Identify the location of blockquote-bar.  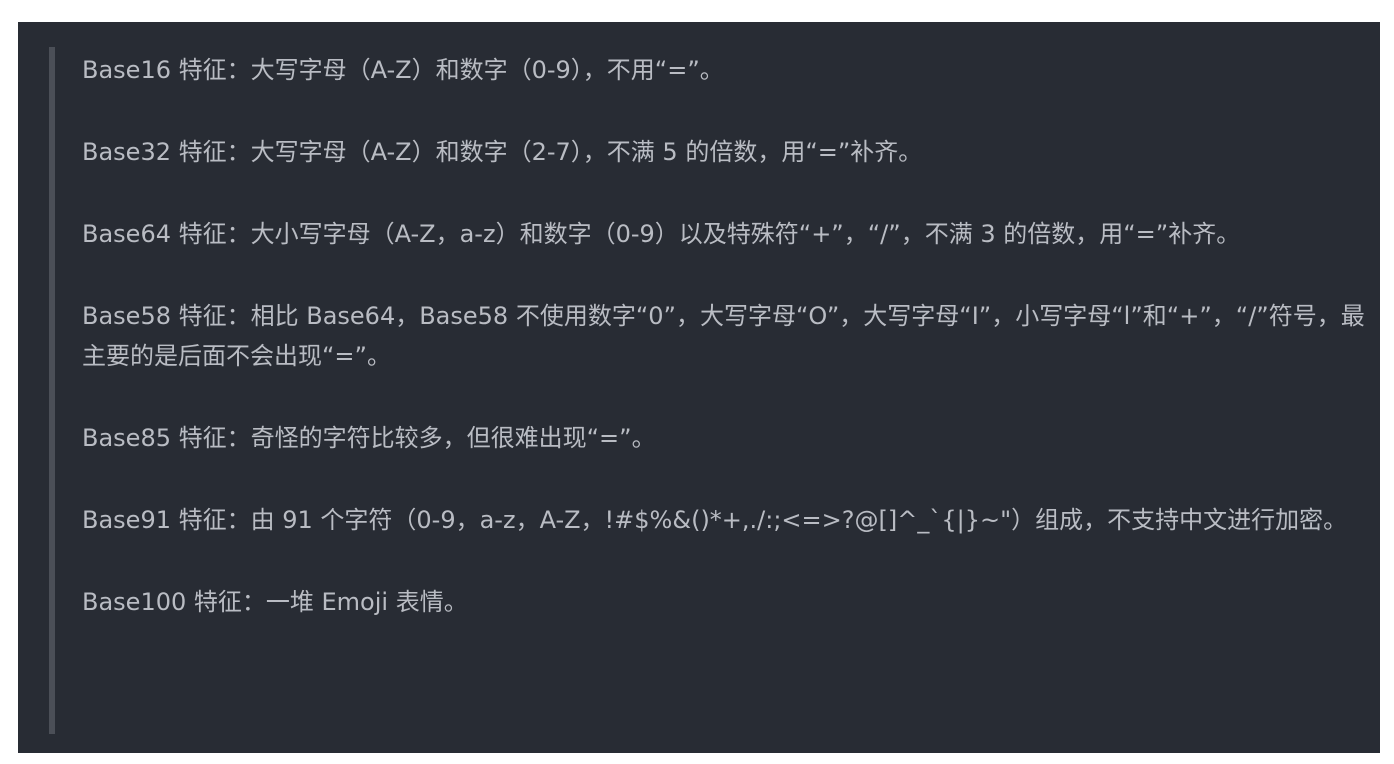
(52, 390).